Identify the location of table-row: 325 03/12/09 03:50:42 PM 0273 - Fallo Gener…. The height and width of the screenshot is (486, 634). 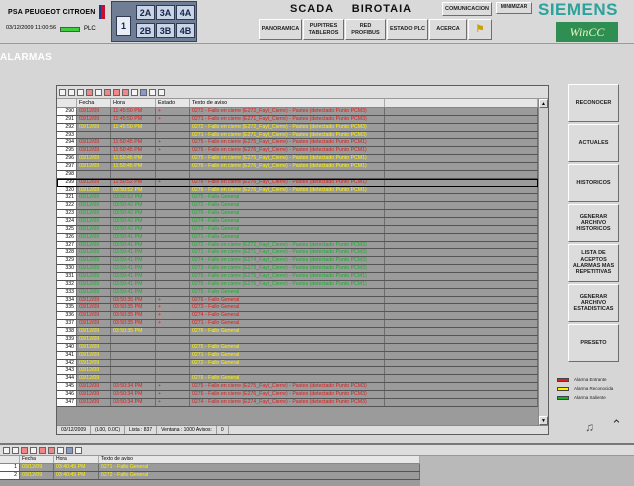
(297, 229).